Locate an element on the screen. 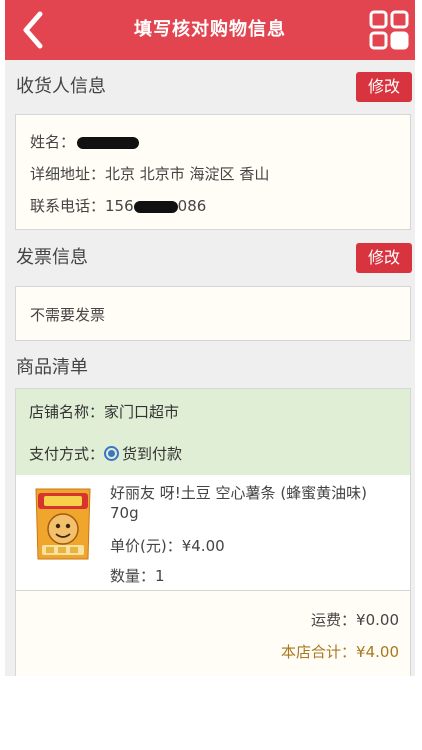  back-button is located at coordinates (33, 30).